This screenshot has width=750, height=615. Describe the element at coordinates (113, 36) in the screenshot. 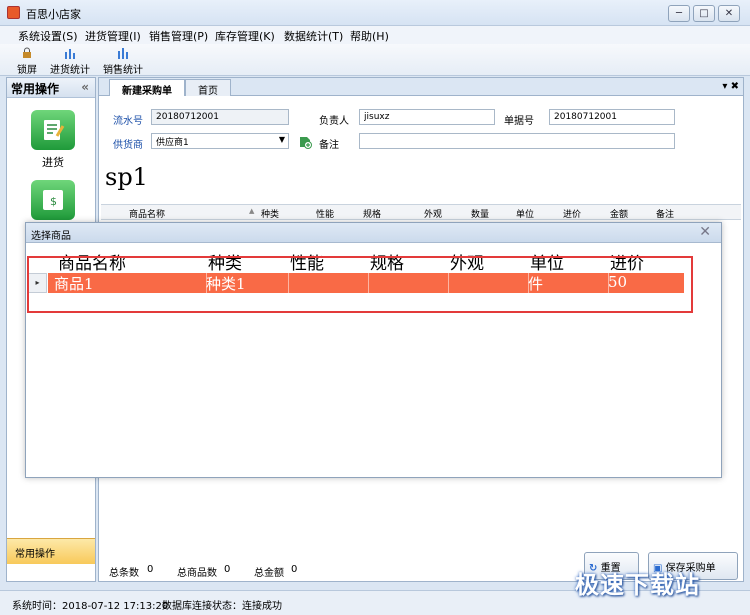

I see `menu-purchase-management: 进货管理(I)` at that location.